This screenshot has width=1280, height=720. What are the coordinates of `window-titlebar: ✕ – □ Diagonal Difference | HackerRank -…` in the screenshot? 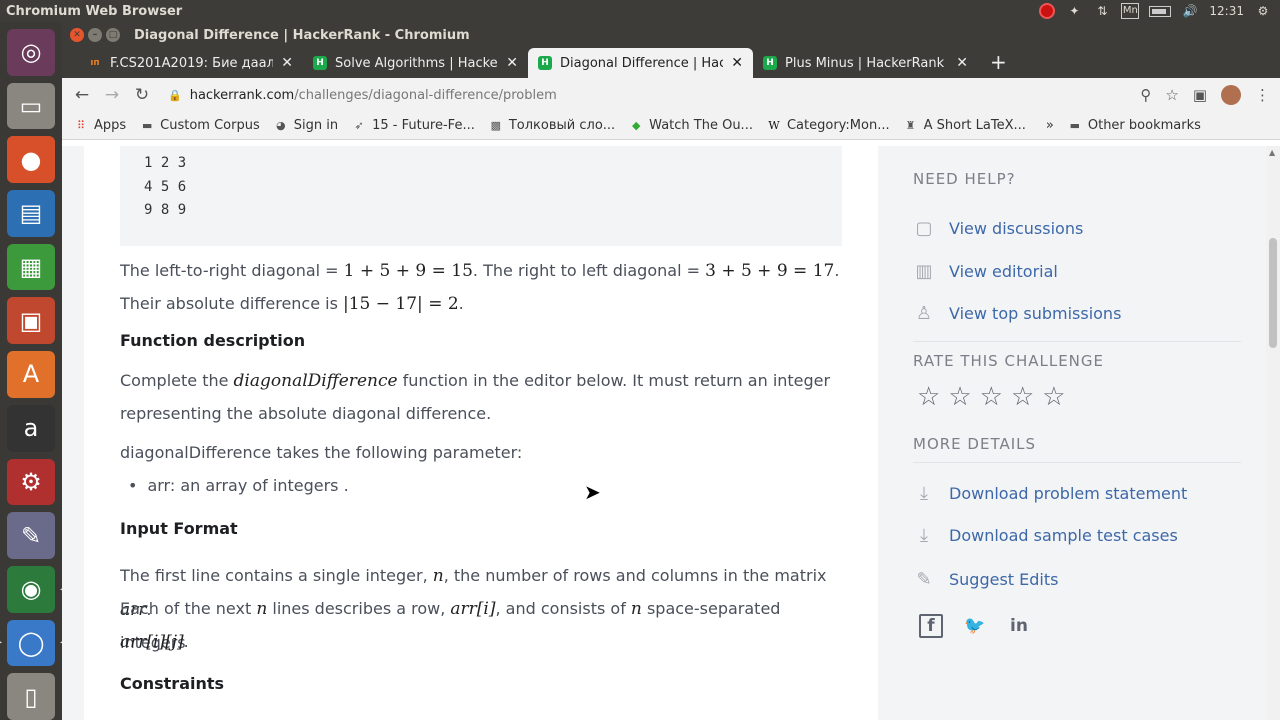 It's located at (671, 35).